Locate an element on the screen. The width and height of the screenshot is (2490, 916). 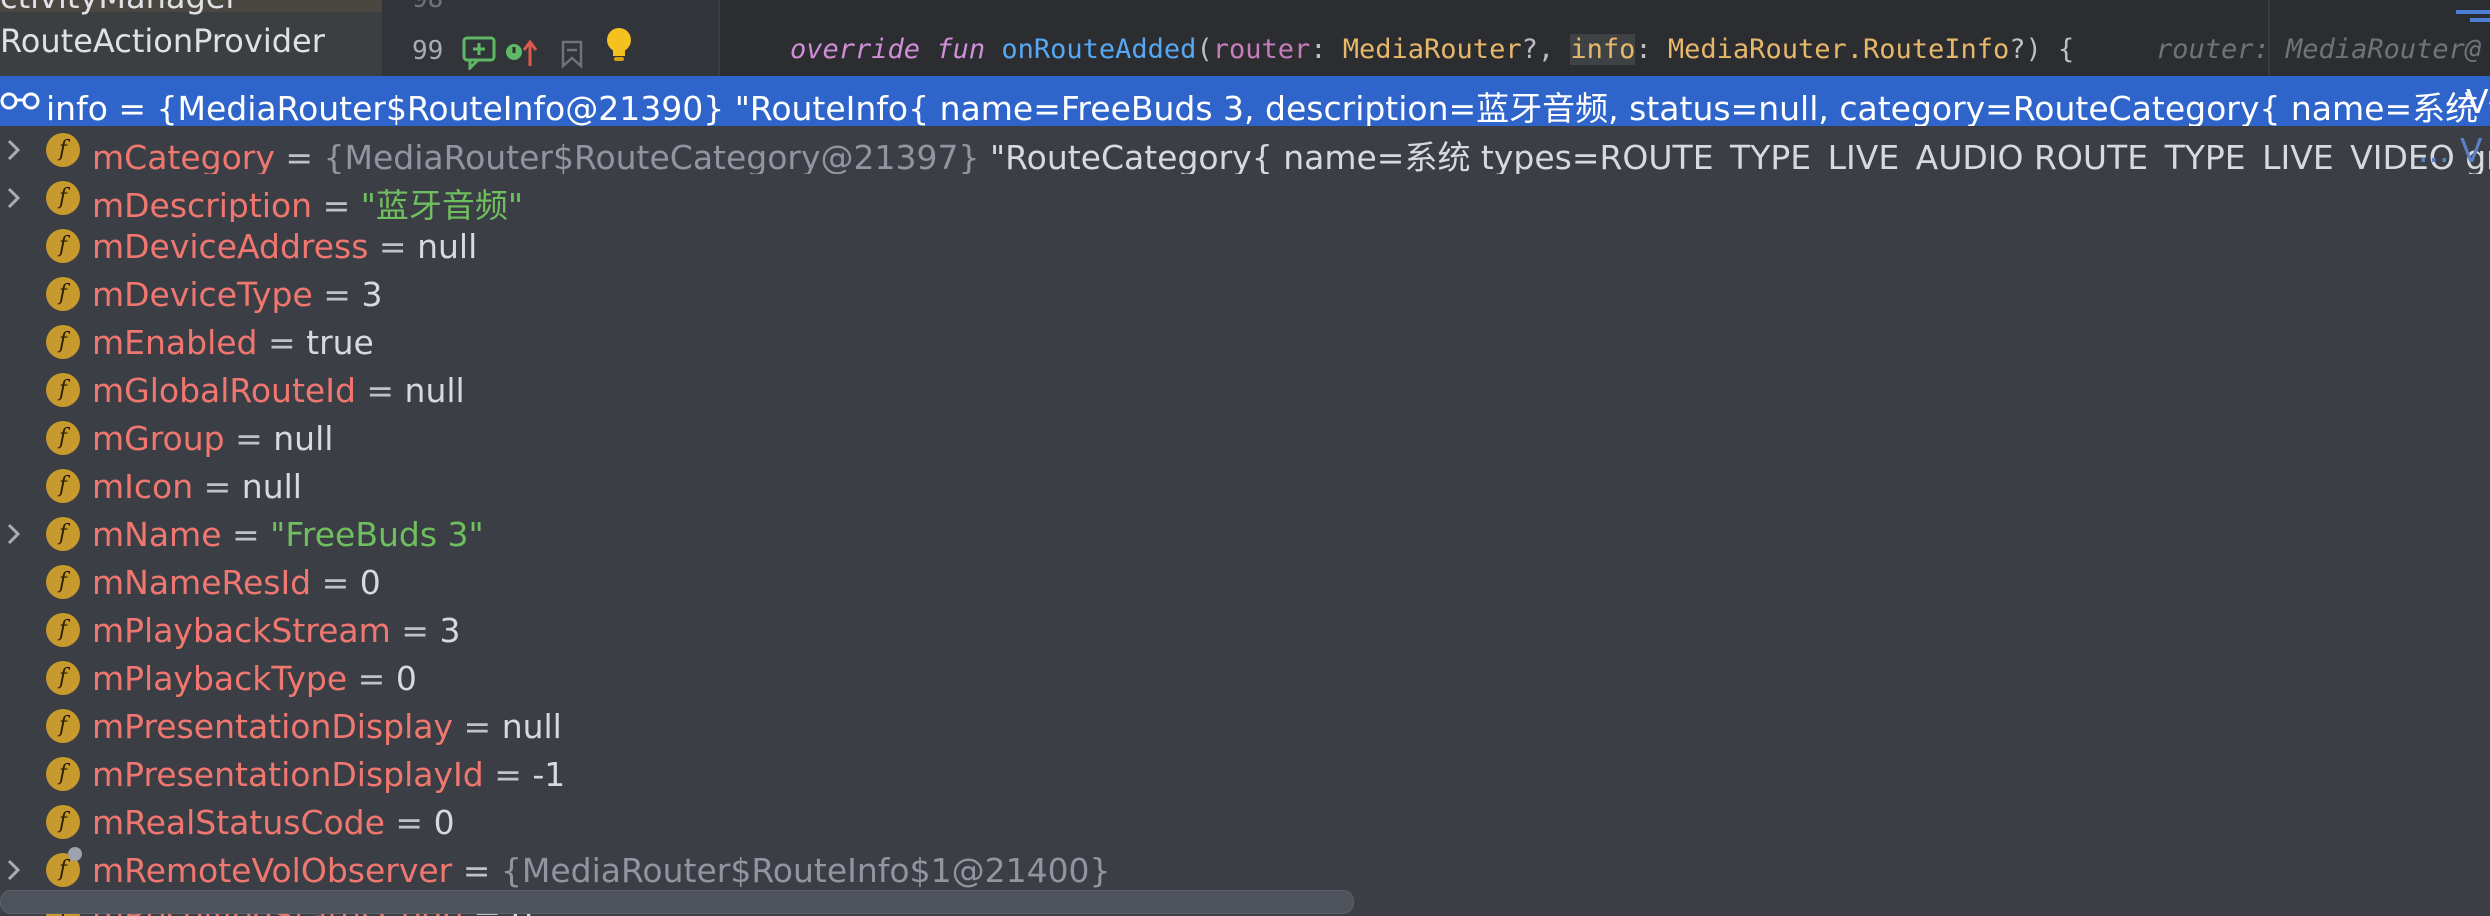
string-value: "蓝牙音频" is located at coordinates (442, 204).